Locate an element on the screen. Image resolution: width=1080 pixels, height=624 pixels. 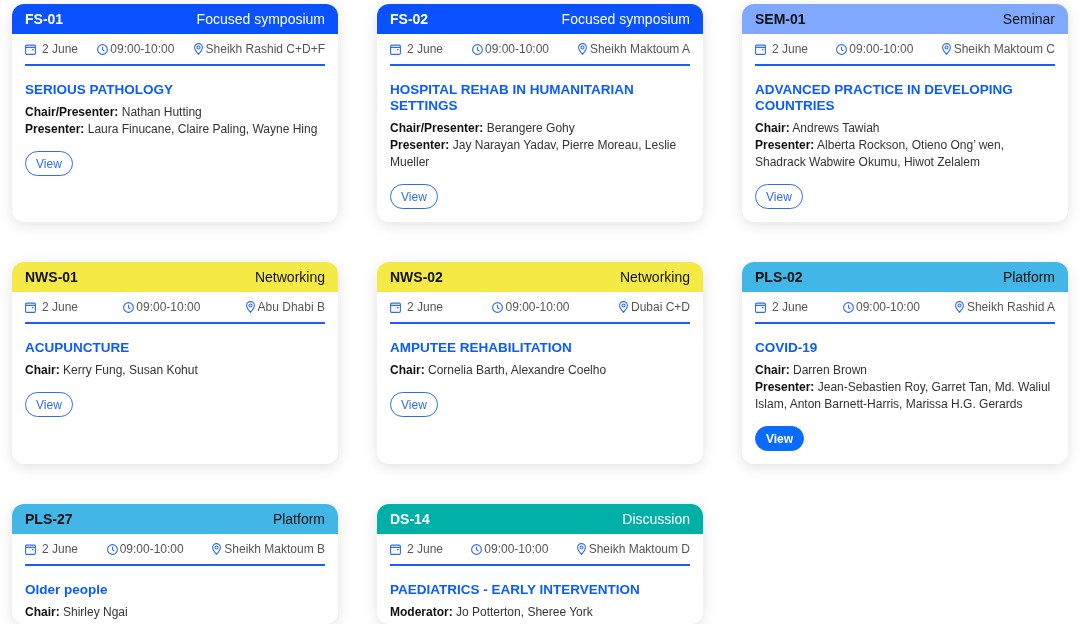
speakers-text: Chair: Cornelia Barth, Alexandre Coelho is located at coordinates (499, 370).